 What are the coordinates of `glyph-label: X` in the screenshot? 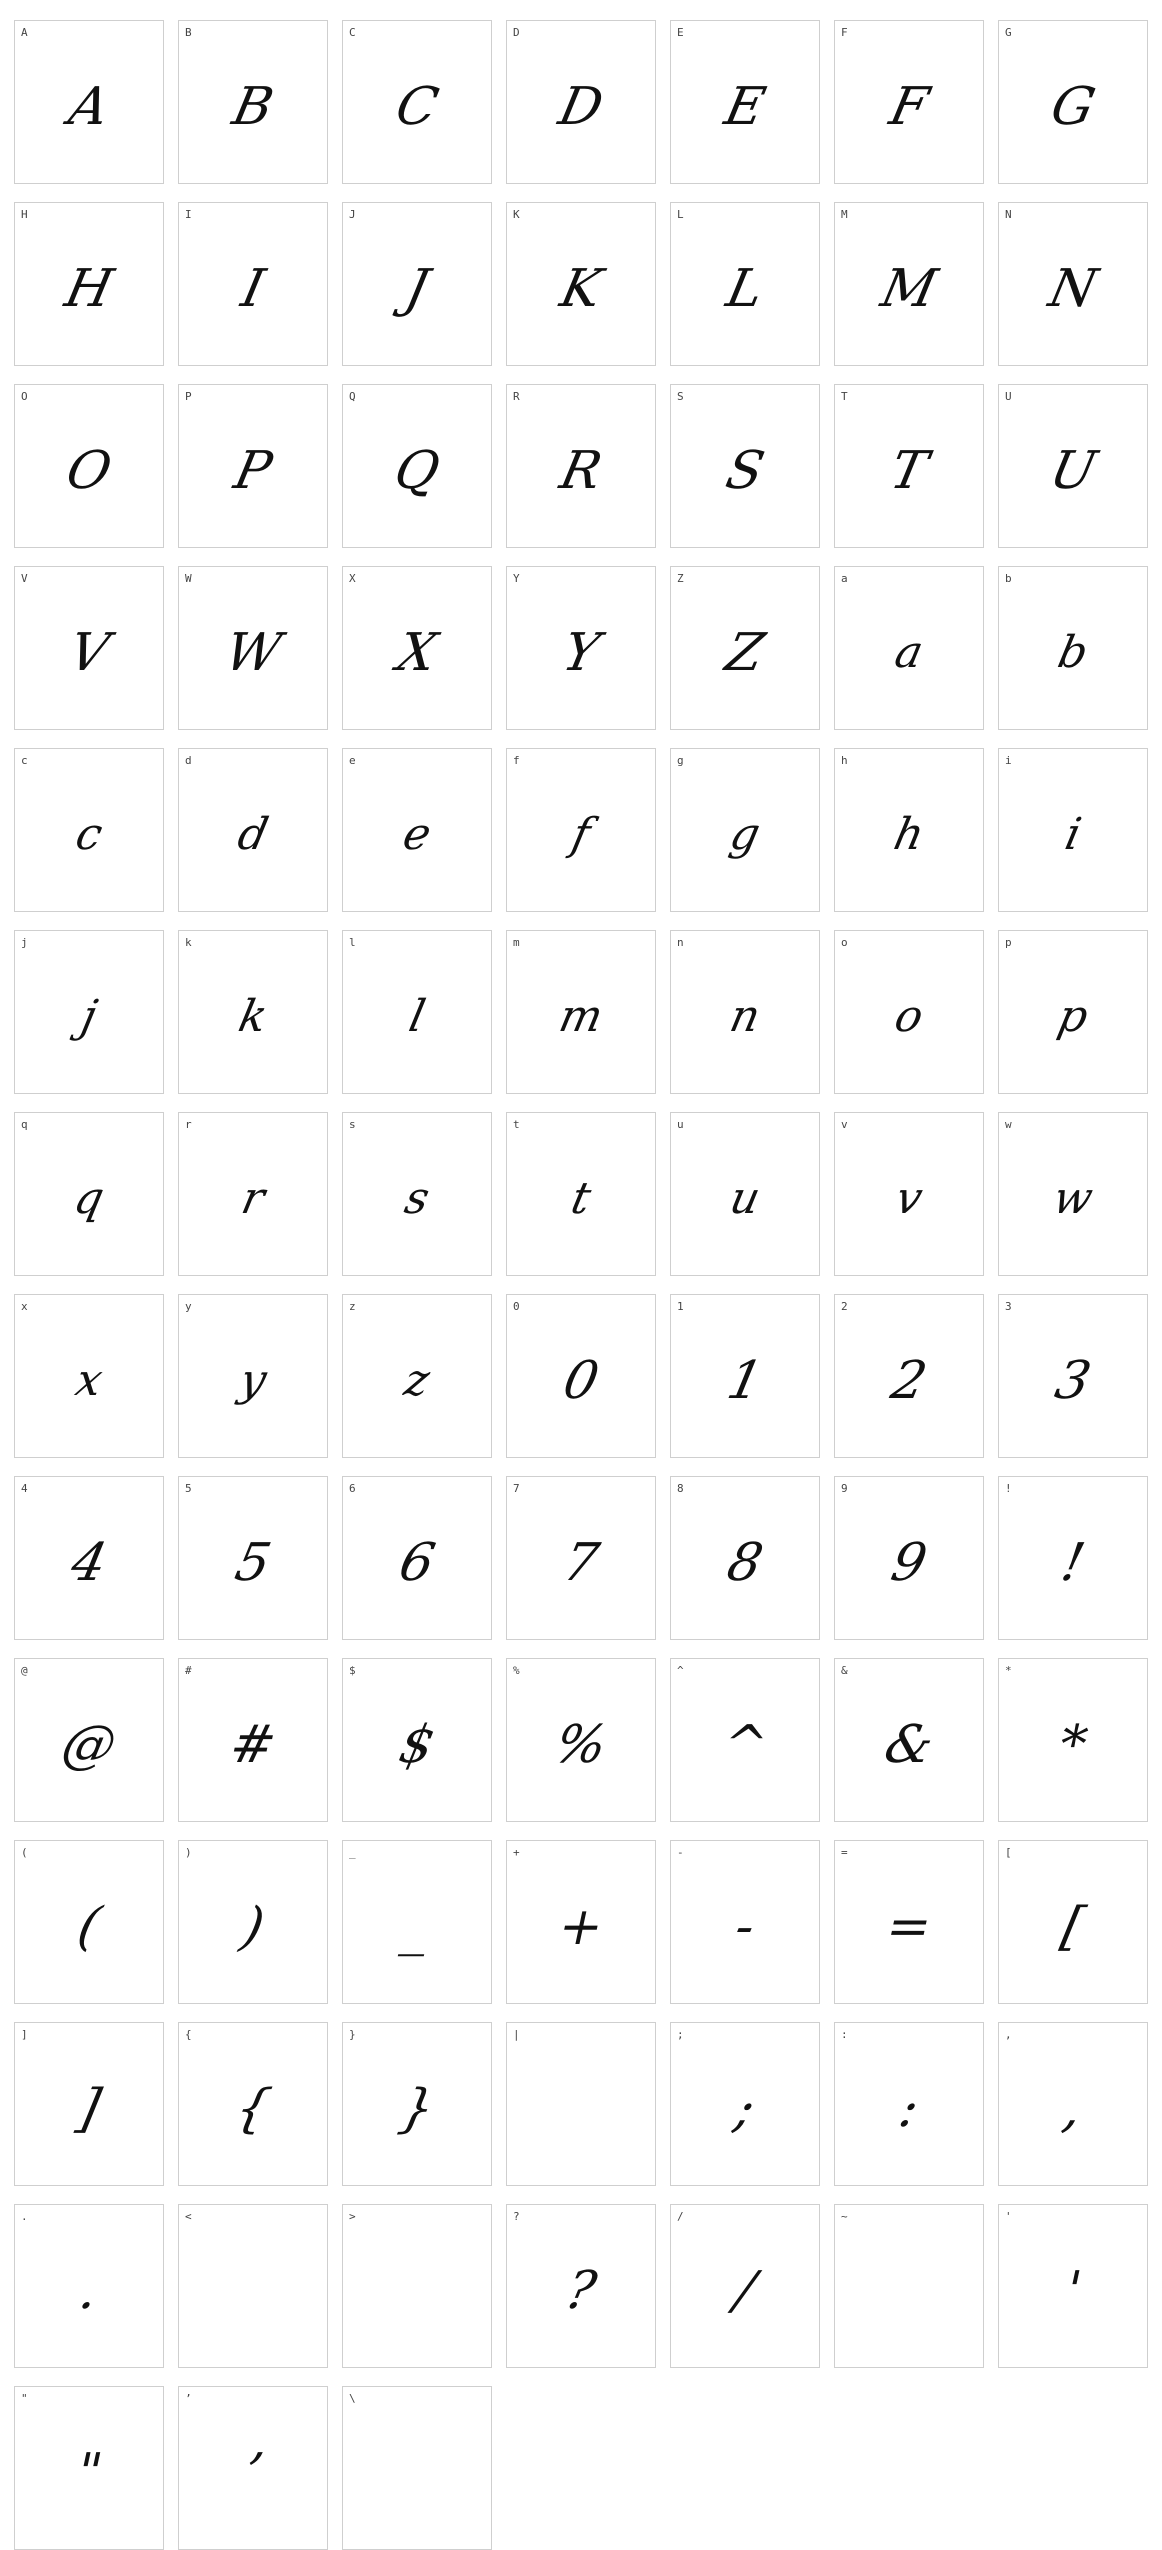 It's located at (352, 578).